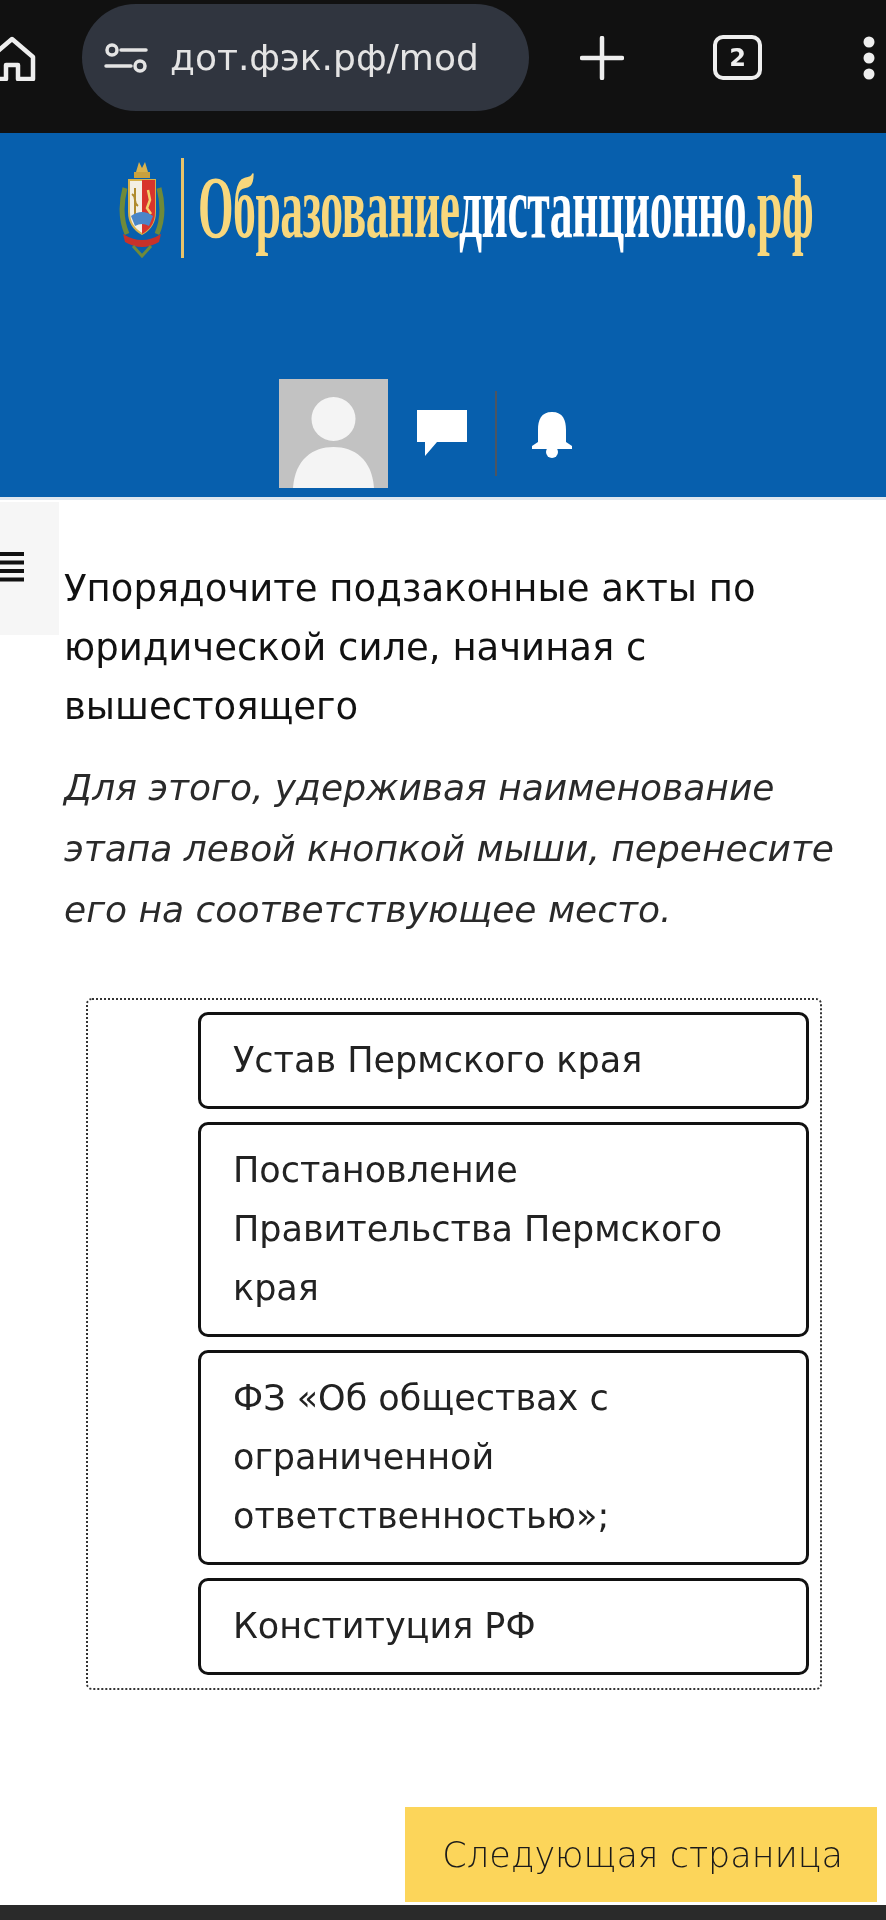 This screenshot has height=1920, width=886. Describe the element at coordinates (449, 849) in the screenshot. I see `instruction-text: Для этого, удерживая наименование этапа левой кнопкой мыши, перенесите его на соответствующее место.` at that location.